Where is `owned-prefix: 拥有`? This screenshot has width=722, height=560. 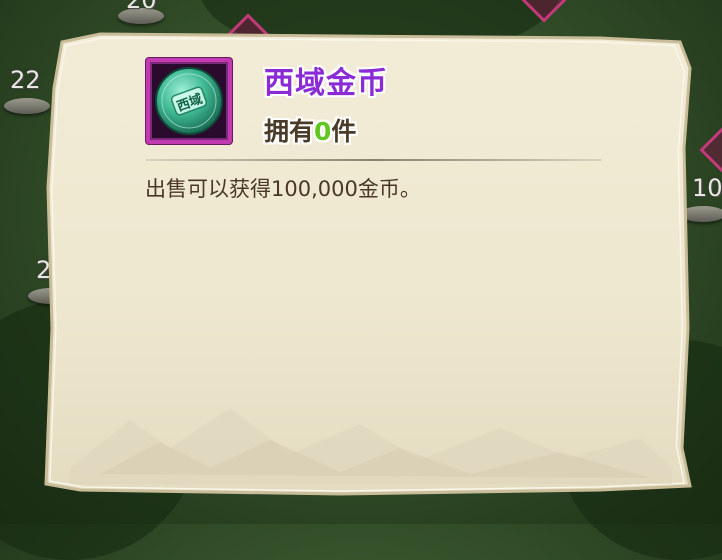 owned-prefix: 拥有 is located at coordinates (289, 131).